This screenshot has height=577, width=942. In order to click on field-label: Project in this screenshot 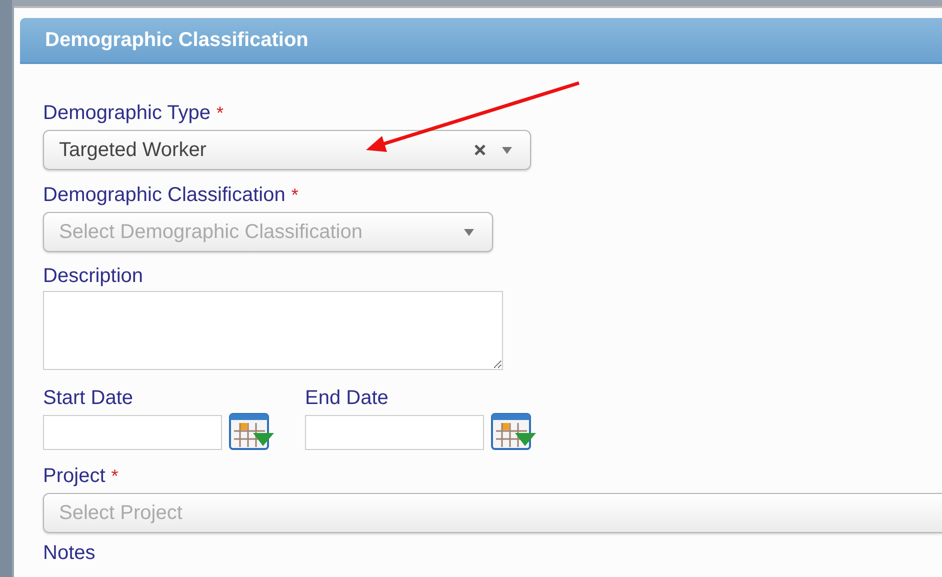, I will do `click(74, 476)`.